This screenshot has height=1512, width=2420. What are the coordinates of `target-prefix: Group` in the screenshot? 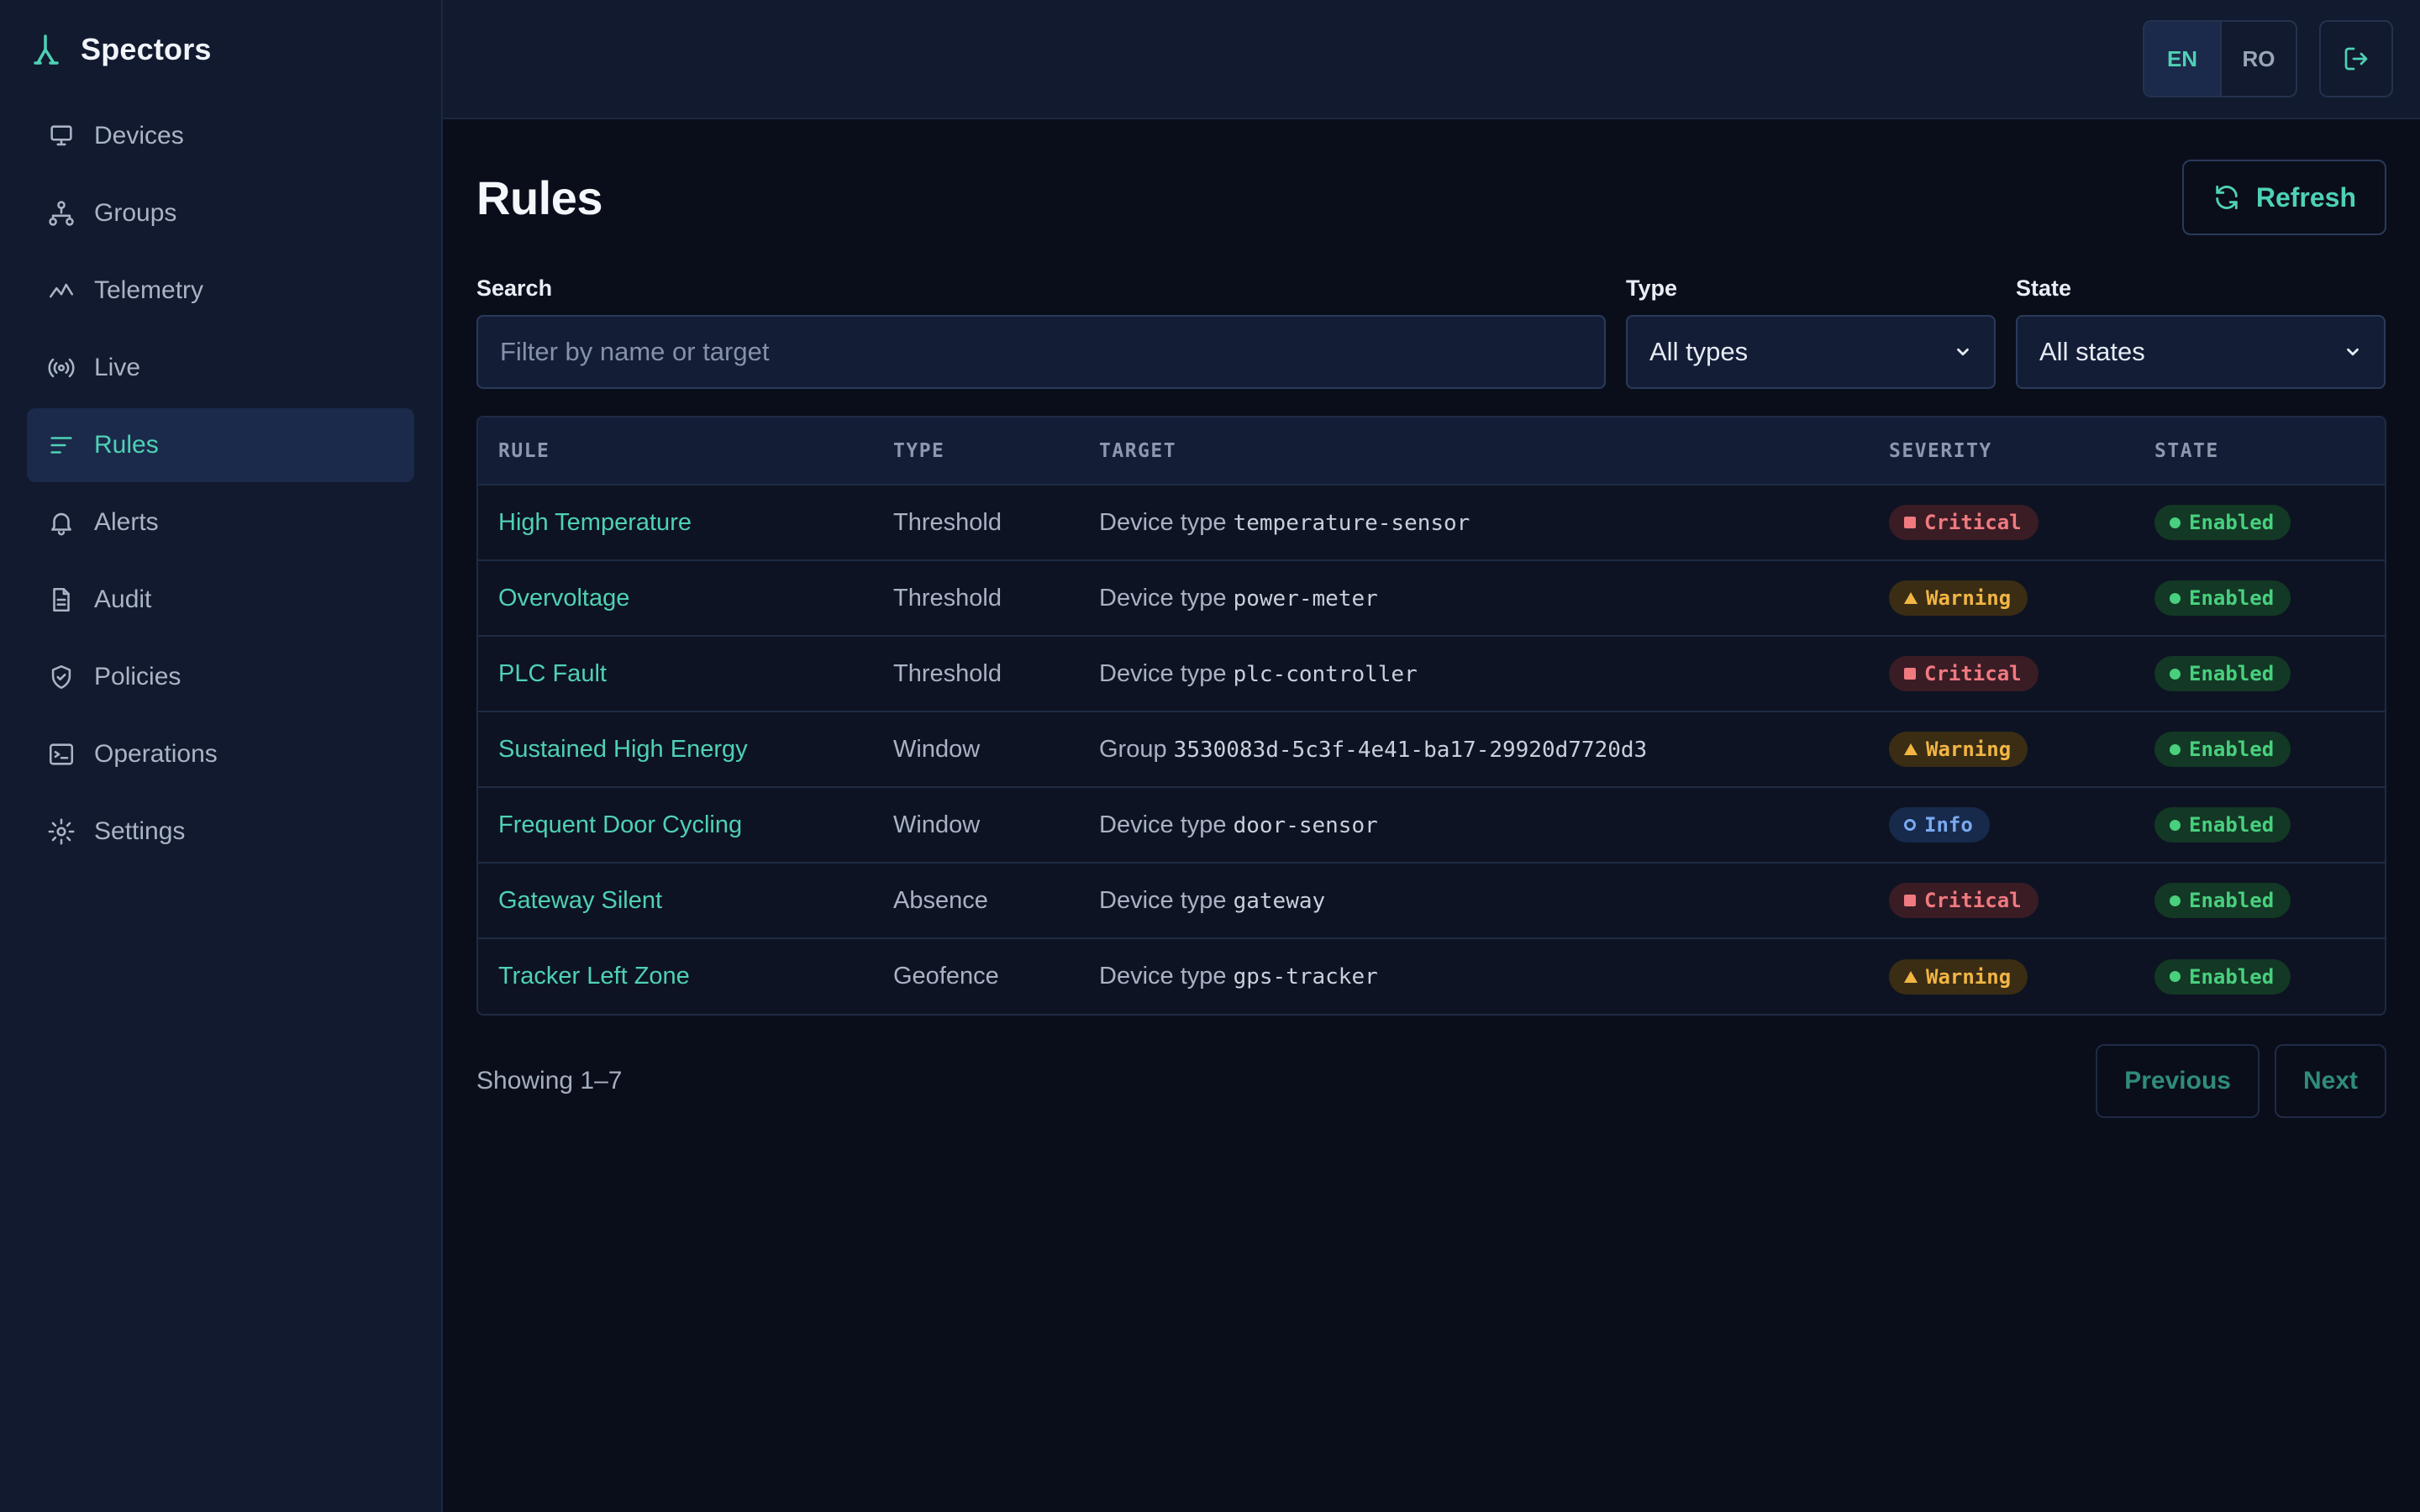 It's located at (1133, 749).